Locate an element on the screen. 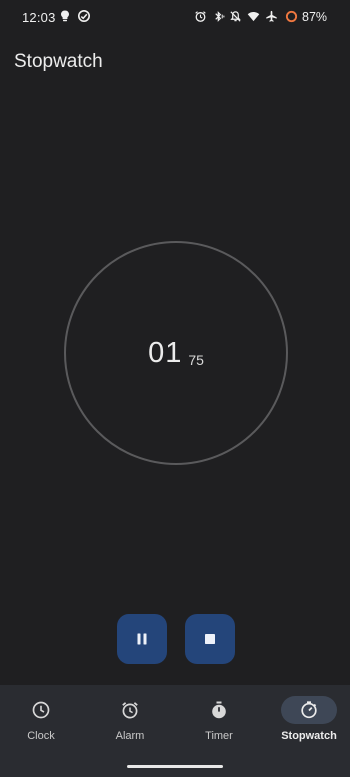  nav-pill-clock is located at coordinates (41, 710).